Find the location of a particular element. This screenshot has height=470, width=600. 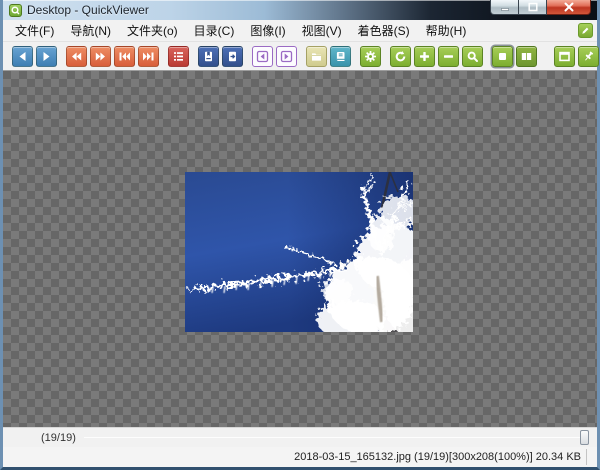

playlist-button is located at coordinates (178, 56).